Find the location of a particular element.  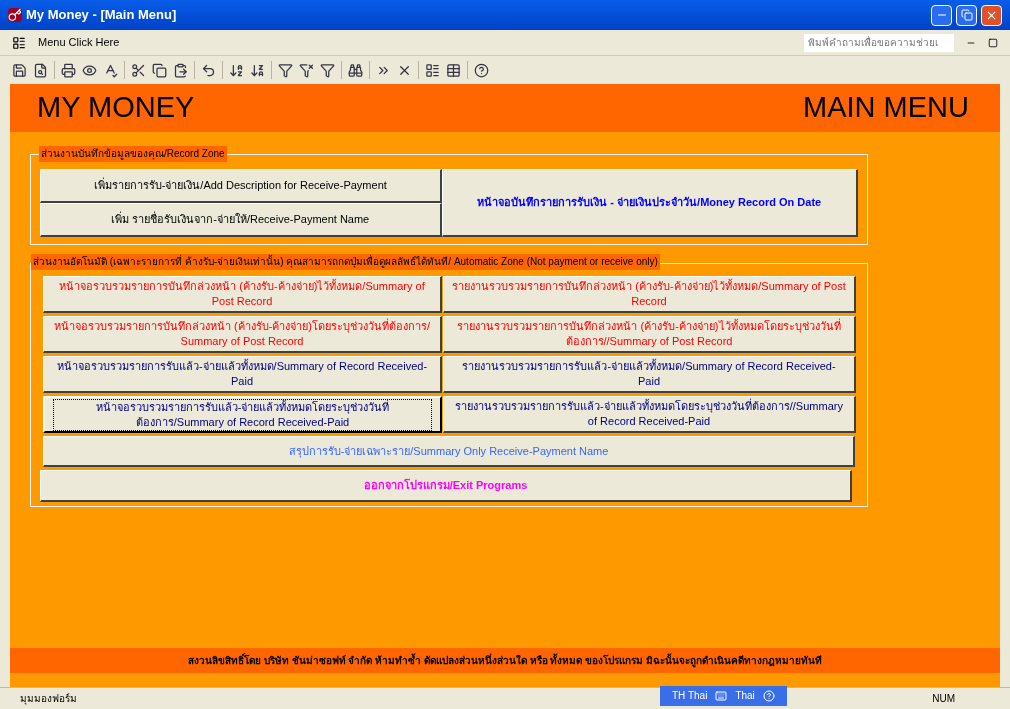

menu-button: หน้าจอรวบรวมรายการรับแล้ว-จ่ายแล้วทั้งหมด/Summary of Record Received-Paid is located at coordinates (242, 374).